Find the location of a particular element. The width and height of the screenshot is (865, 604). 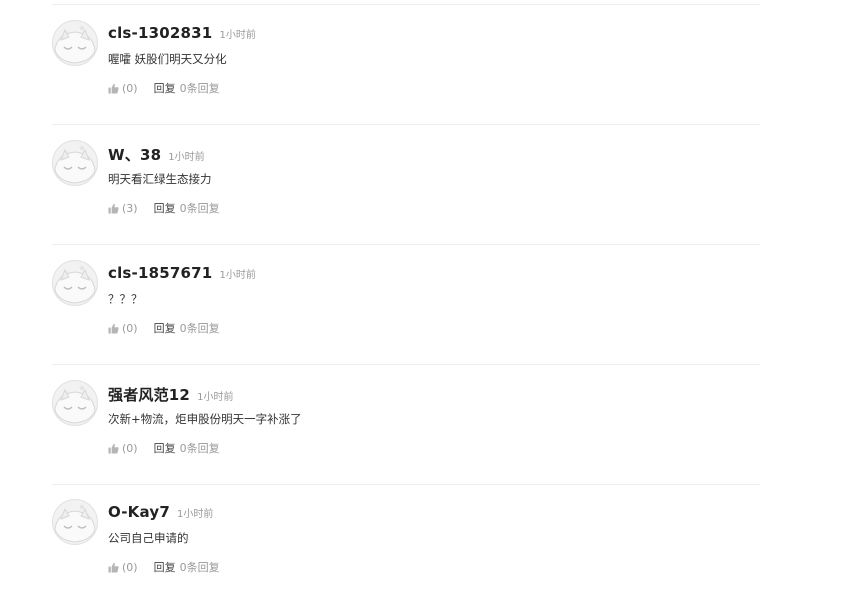

comment-actions: (3) 回复 0条回复 is located at coordinates (164, 208).